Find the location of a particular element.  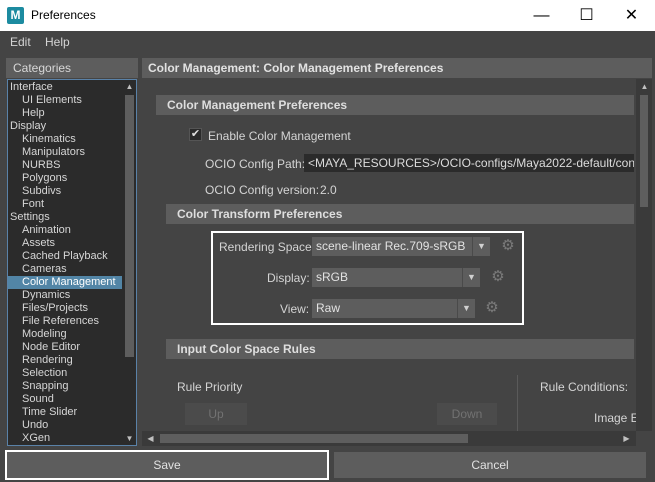

view-dropdown: Raw ▼ is located at coordinates (393, 308).